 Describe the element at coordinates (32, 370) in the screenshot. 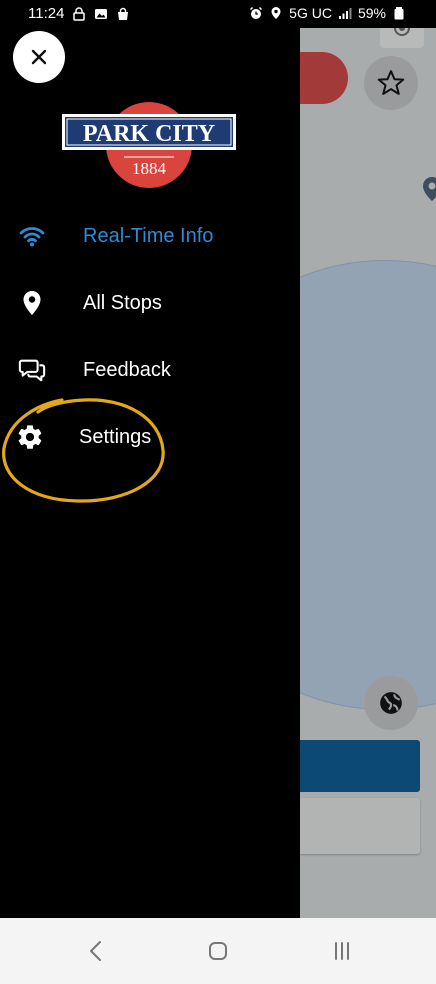

I see `chat-bubbles-icon` at that location.